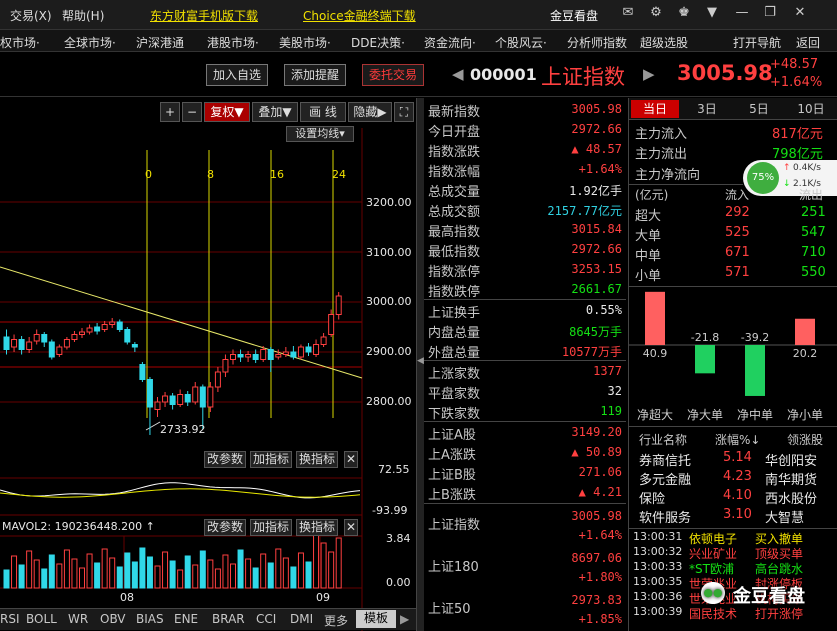 This screenshot has width=837, height=631. Describe the element at coordinates (649, 74) in the screenshot. I see `next-icon: ▶` at that location.